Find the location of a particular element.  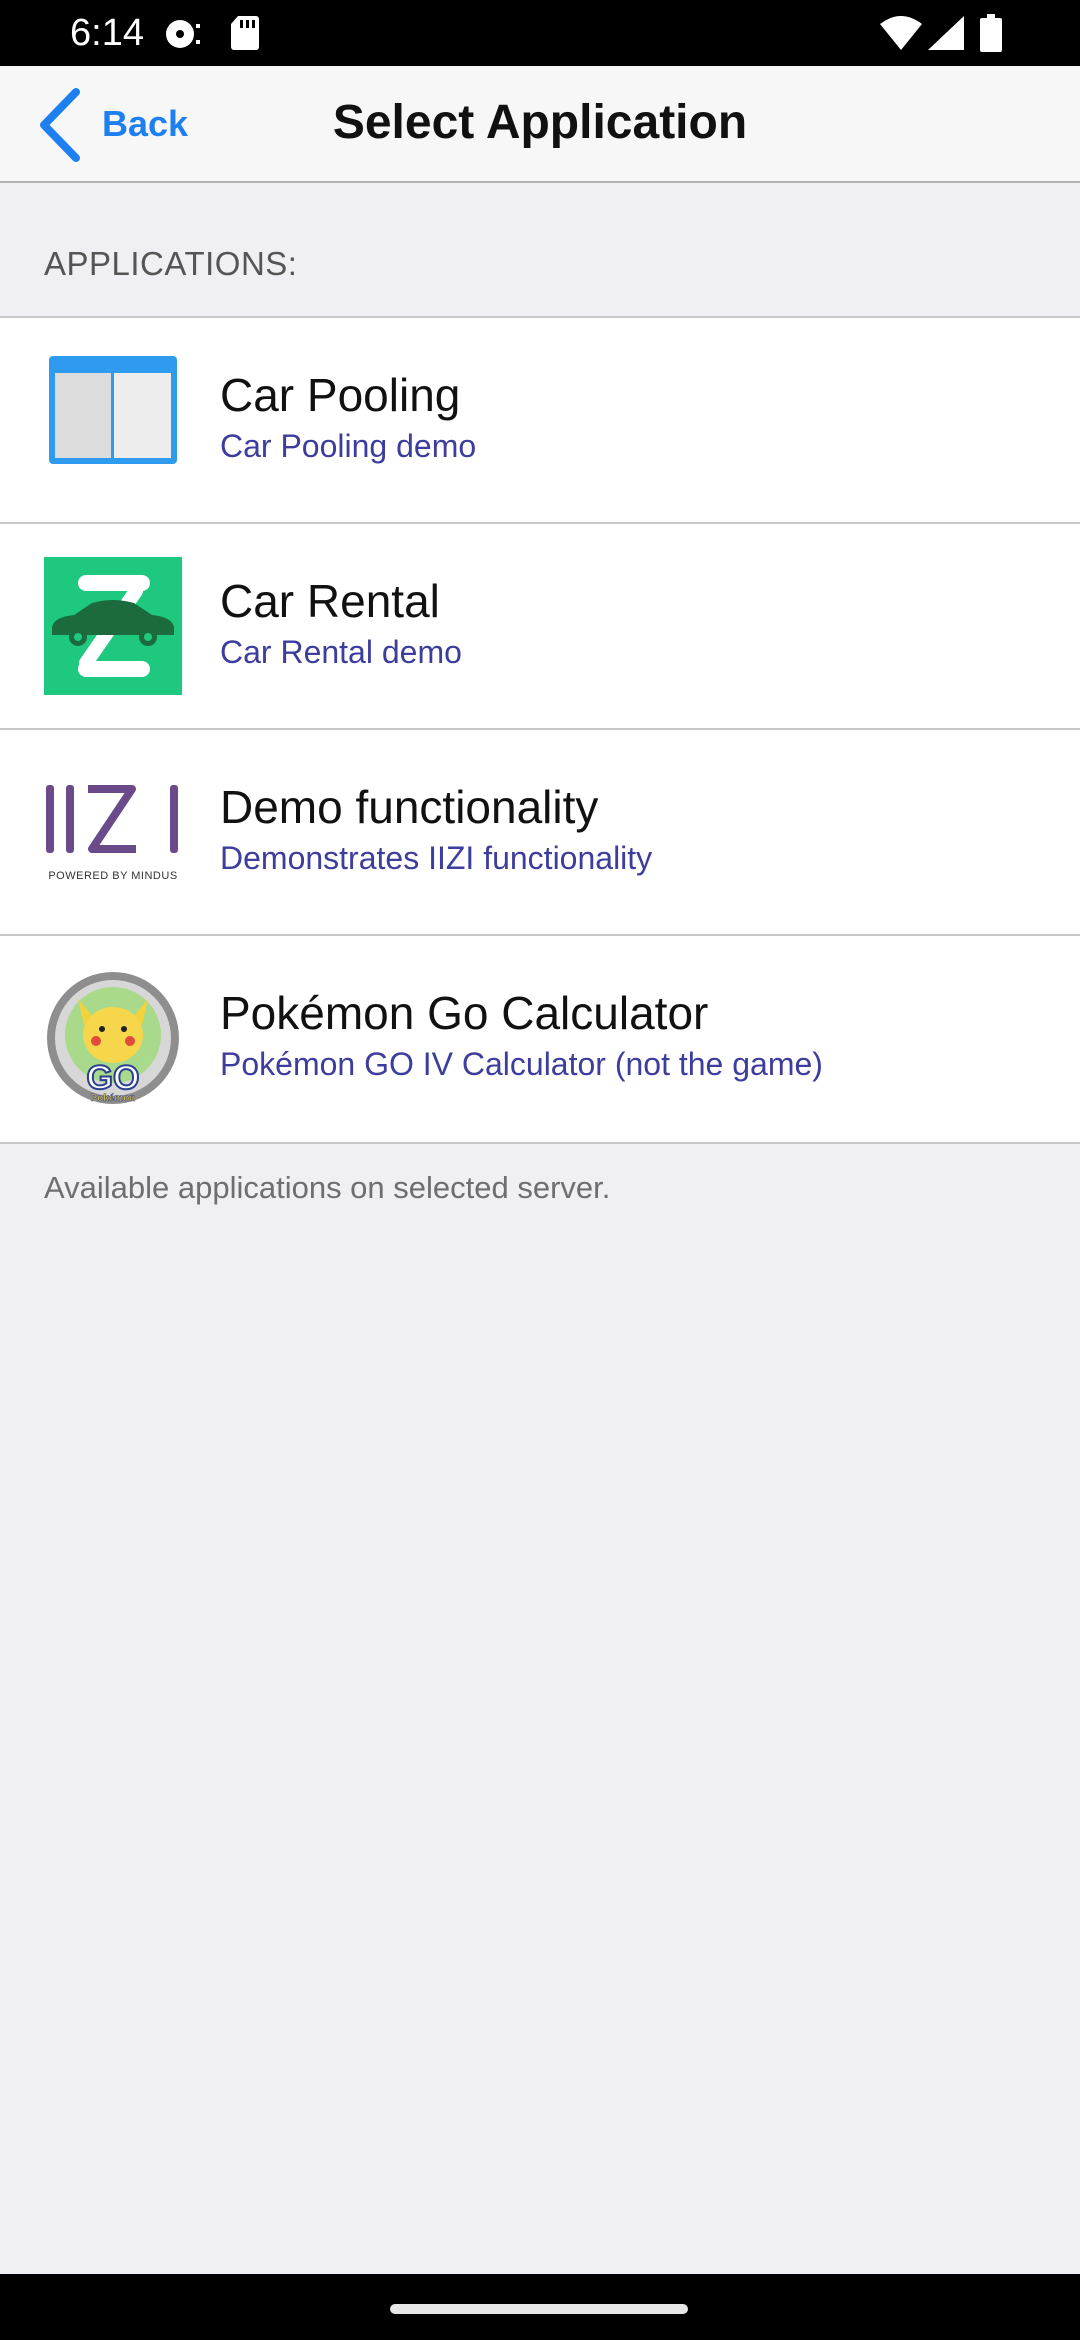

app-title: Car Pooling is located at coordinates (340, 395).